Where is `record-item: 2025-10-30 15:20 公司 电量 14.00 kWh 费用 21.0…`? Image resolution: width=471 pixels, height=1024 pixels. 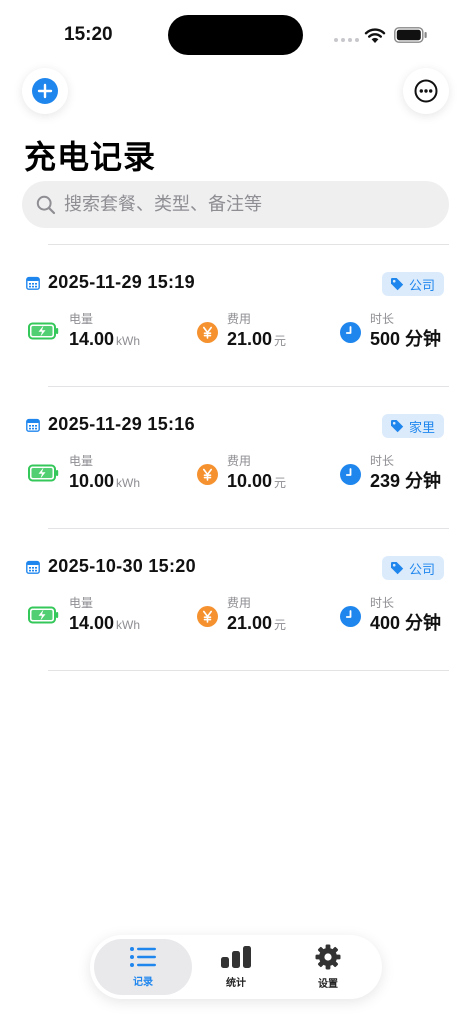 record-item: 2025-10-30 15:20 公司 电量 14.00 kWh 费用 21.0… is located at coordinates (235, 599).